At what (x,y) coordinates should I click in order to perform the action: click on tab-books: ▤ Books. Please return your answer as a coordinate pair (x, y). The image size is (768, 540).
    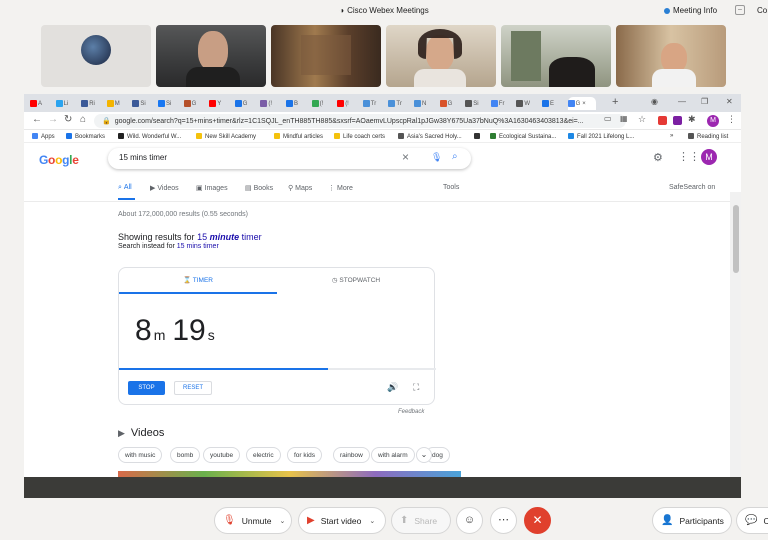
    Looking at the image, I should click on (259, 188).